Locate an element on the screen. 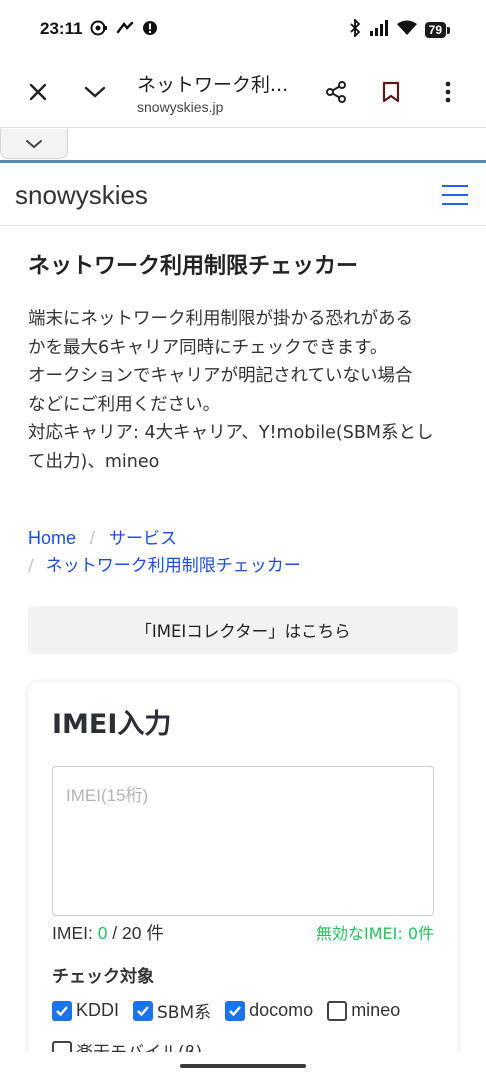  description-line: オークションでキャリアが明記されていない場合 is located at coordinates (220, 376).